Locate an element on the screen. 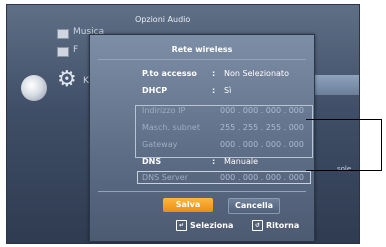 Image resolution: width=386 pixels, height=247 pixels. side-label: sole is located at coordinates (344, 169).